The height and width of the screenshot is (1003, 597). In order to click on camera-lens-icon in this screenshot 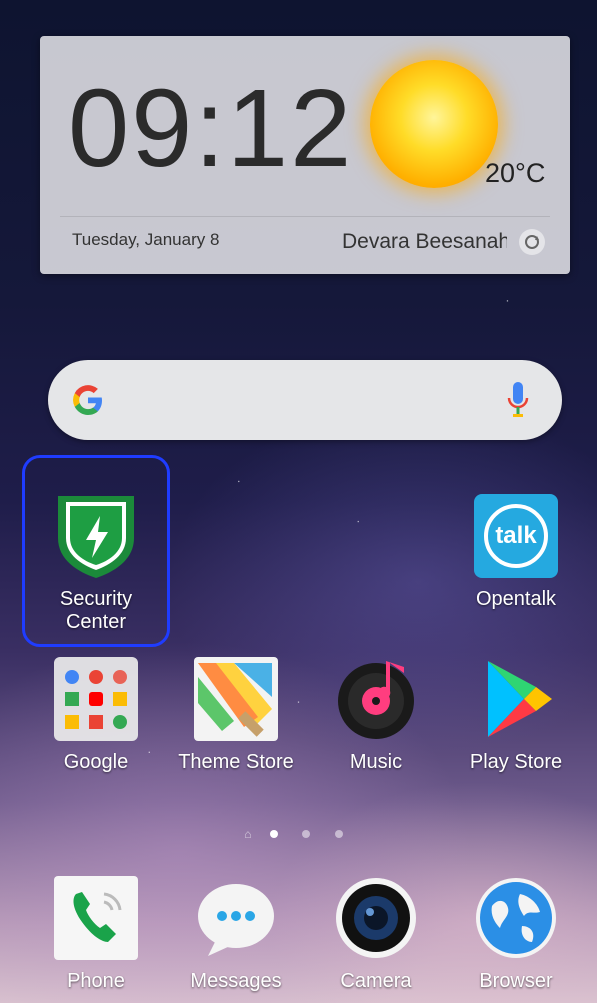, I will do `click(376, 918)`.